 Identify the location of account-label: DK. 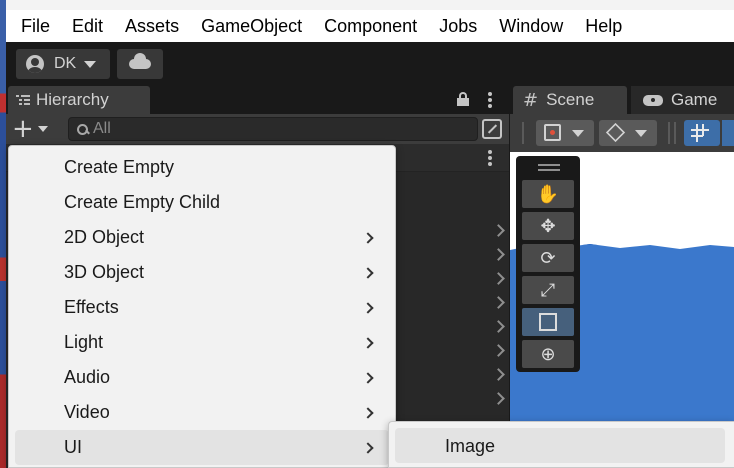
(65, 63).